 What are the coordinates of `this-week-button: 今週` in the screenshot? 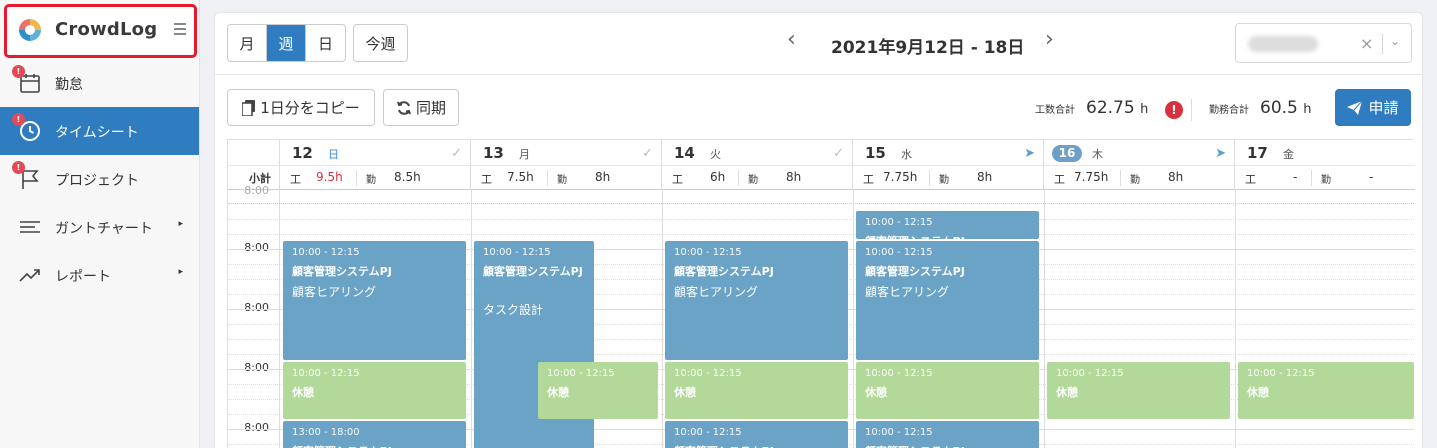 It's located at (380, 43).